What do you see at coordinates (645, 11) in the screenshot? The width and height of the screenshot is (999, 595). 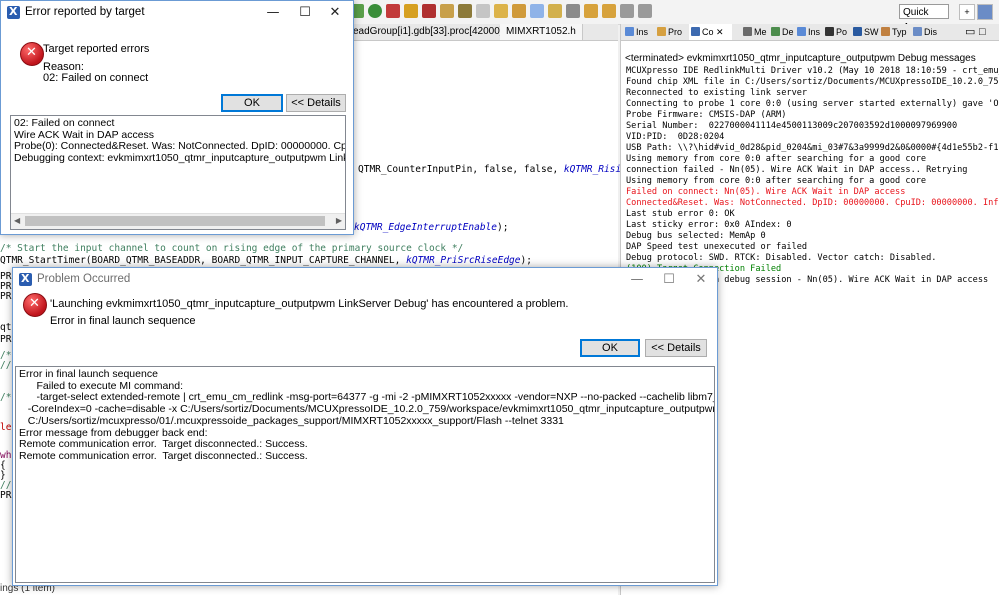 I see `forward-icon` at bounding box center [645, 11].